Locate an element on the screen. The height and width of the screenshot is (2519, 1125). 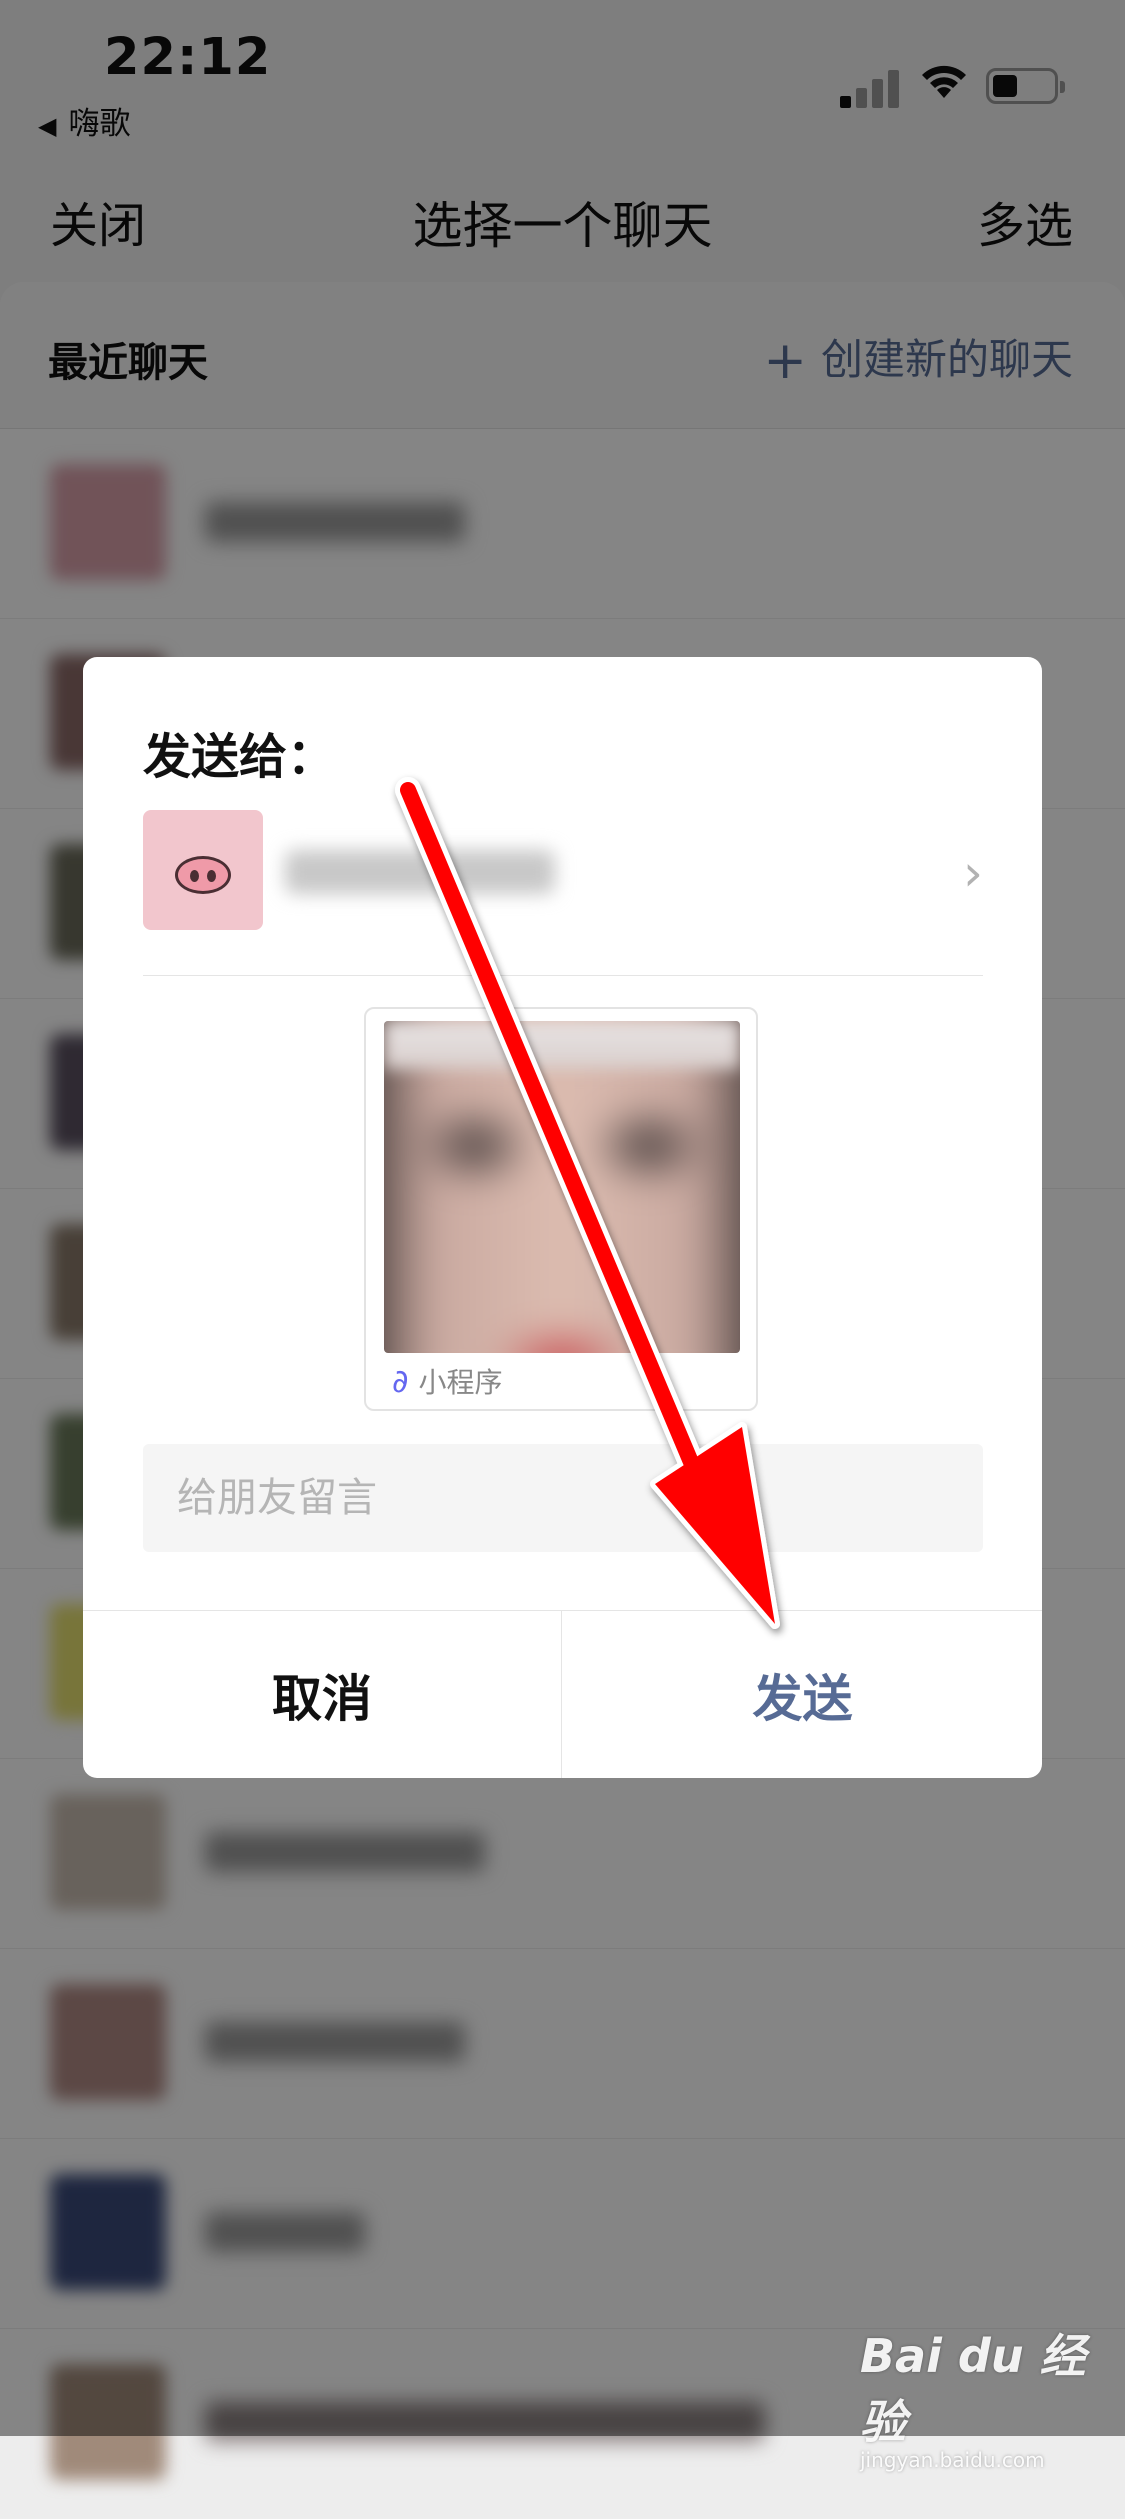
cancel-button: 取消 is located at coordinates (322, 1694).